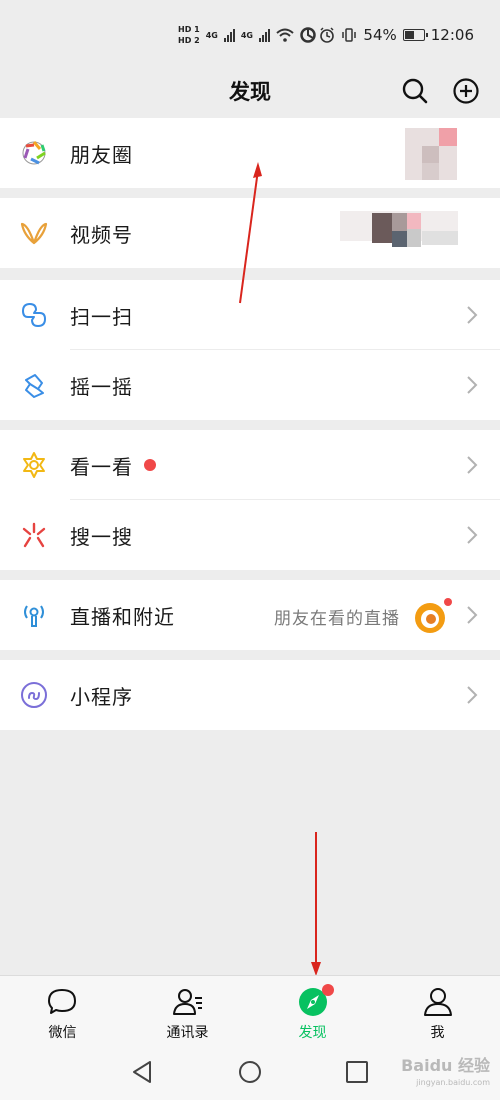 The width and height of the screenshot is (500, 1100). I want to click on menu-item-top-stories: 看一看, so click(250, 465).